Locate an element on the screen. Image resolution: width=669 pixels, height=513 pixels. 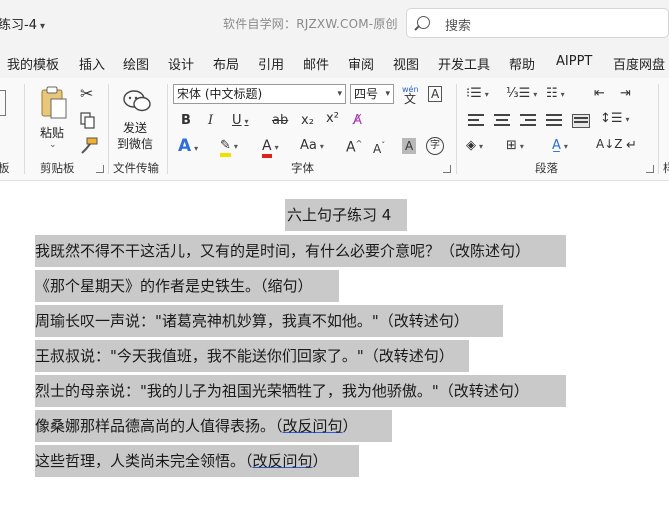
change-case-label: Aa is located at coordinates (308, 145).